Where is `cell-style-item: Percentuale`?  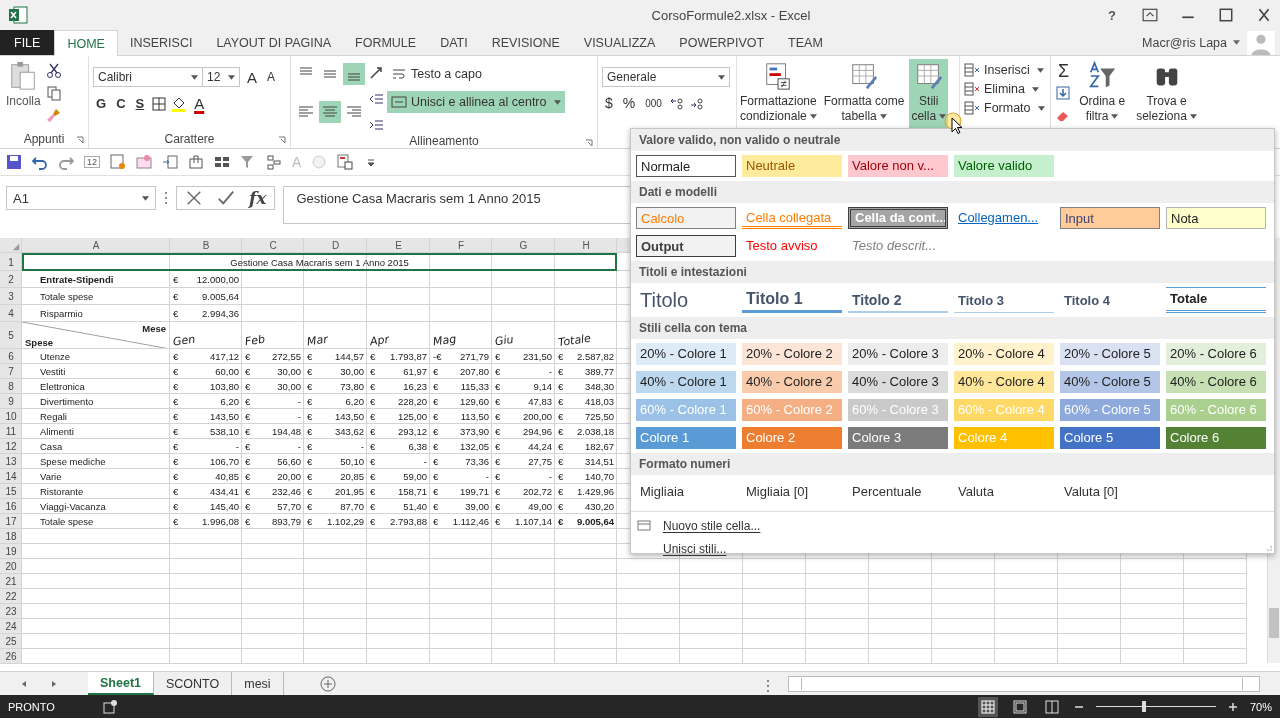
cell-style-item: Percentuale is located at coordinates (898, 492).